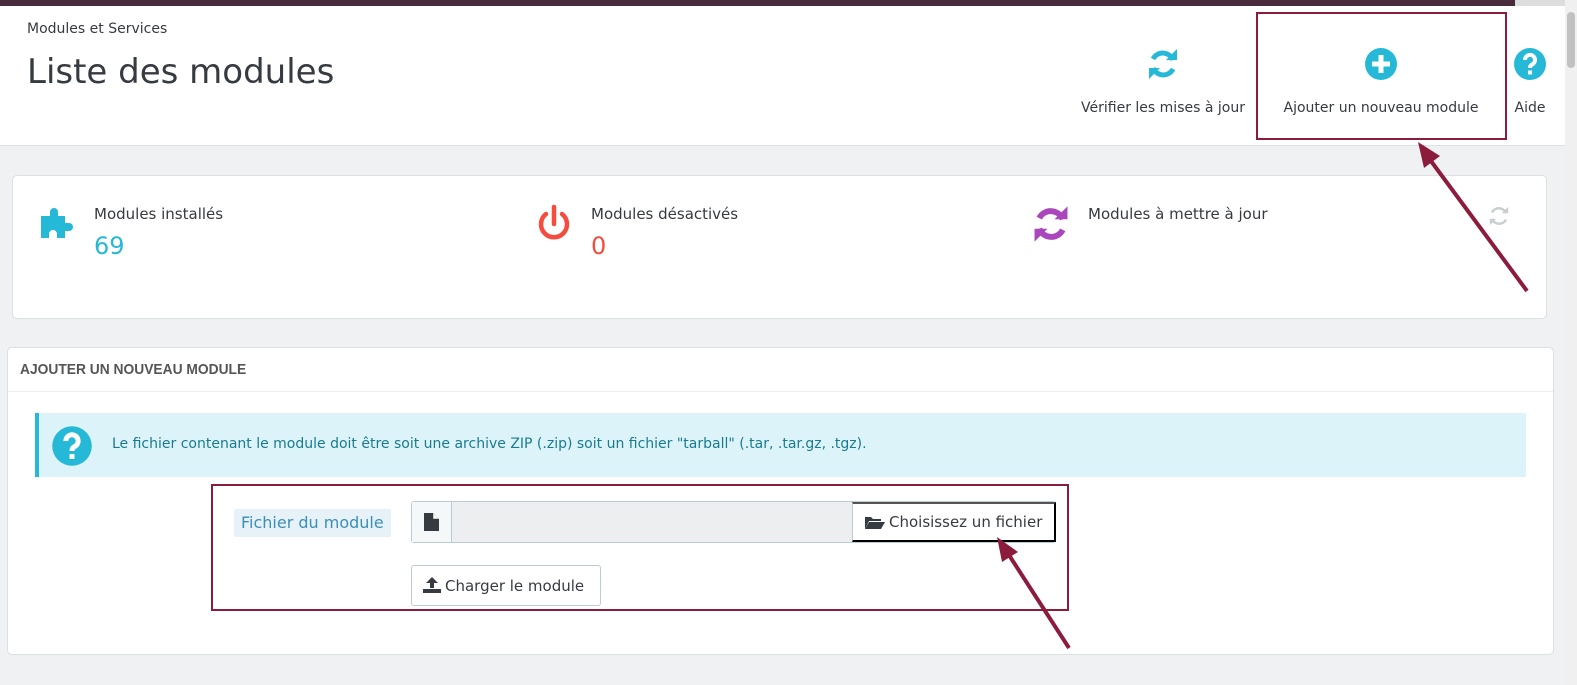 Image resolution: width=1577 pixels, height=685 pixels. I want to click on upload-field-highlight, so click(640, 547).